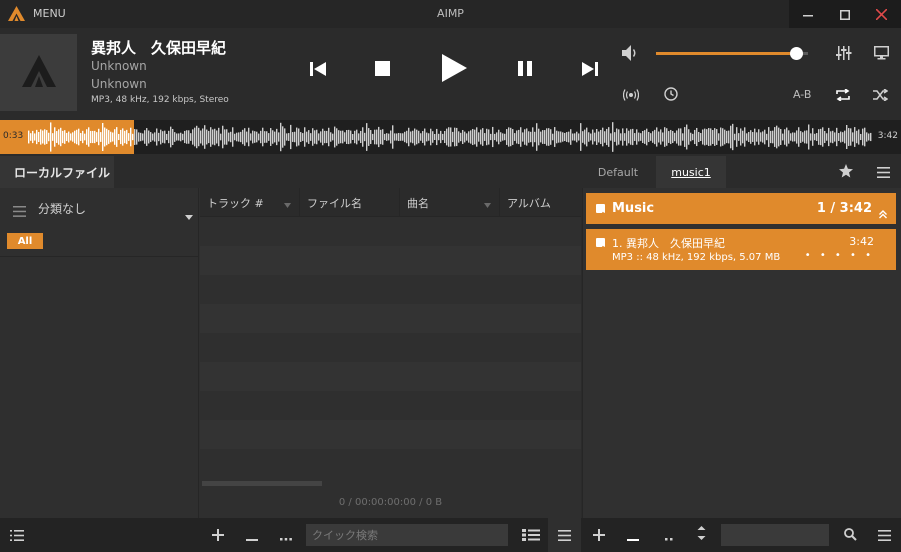 The image size is (901, 552). I want to click on column-header-track: トラック #, so click(250, 202).